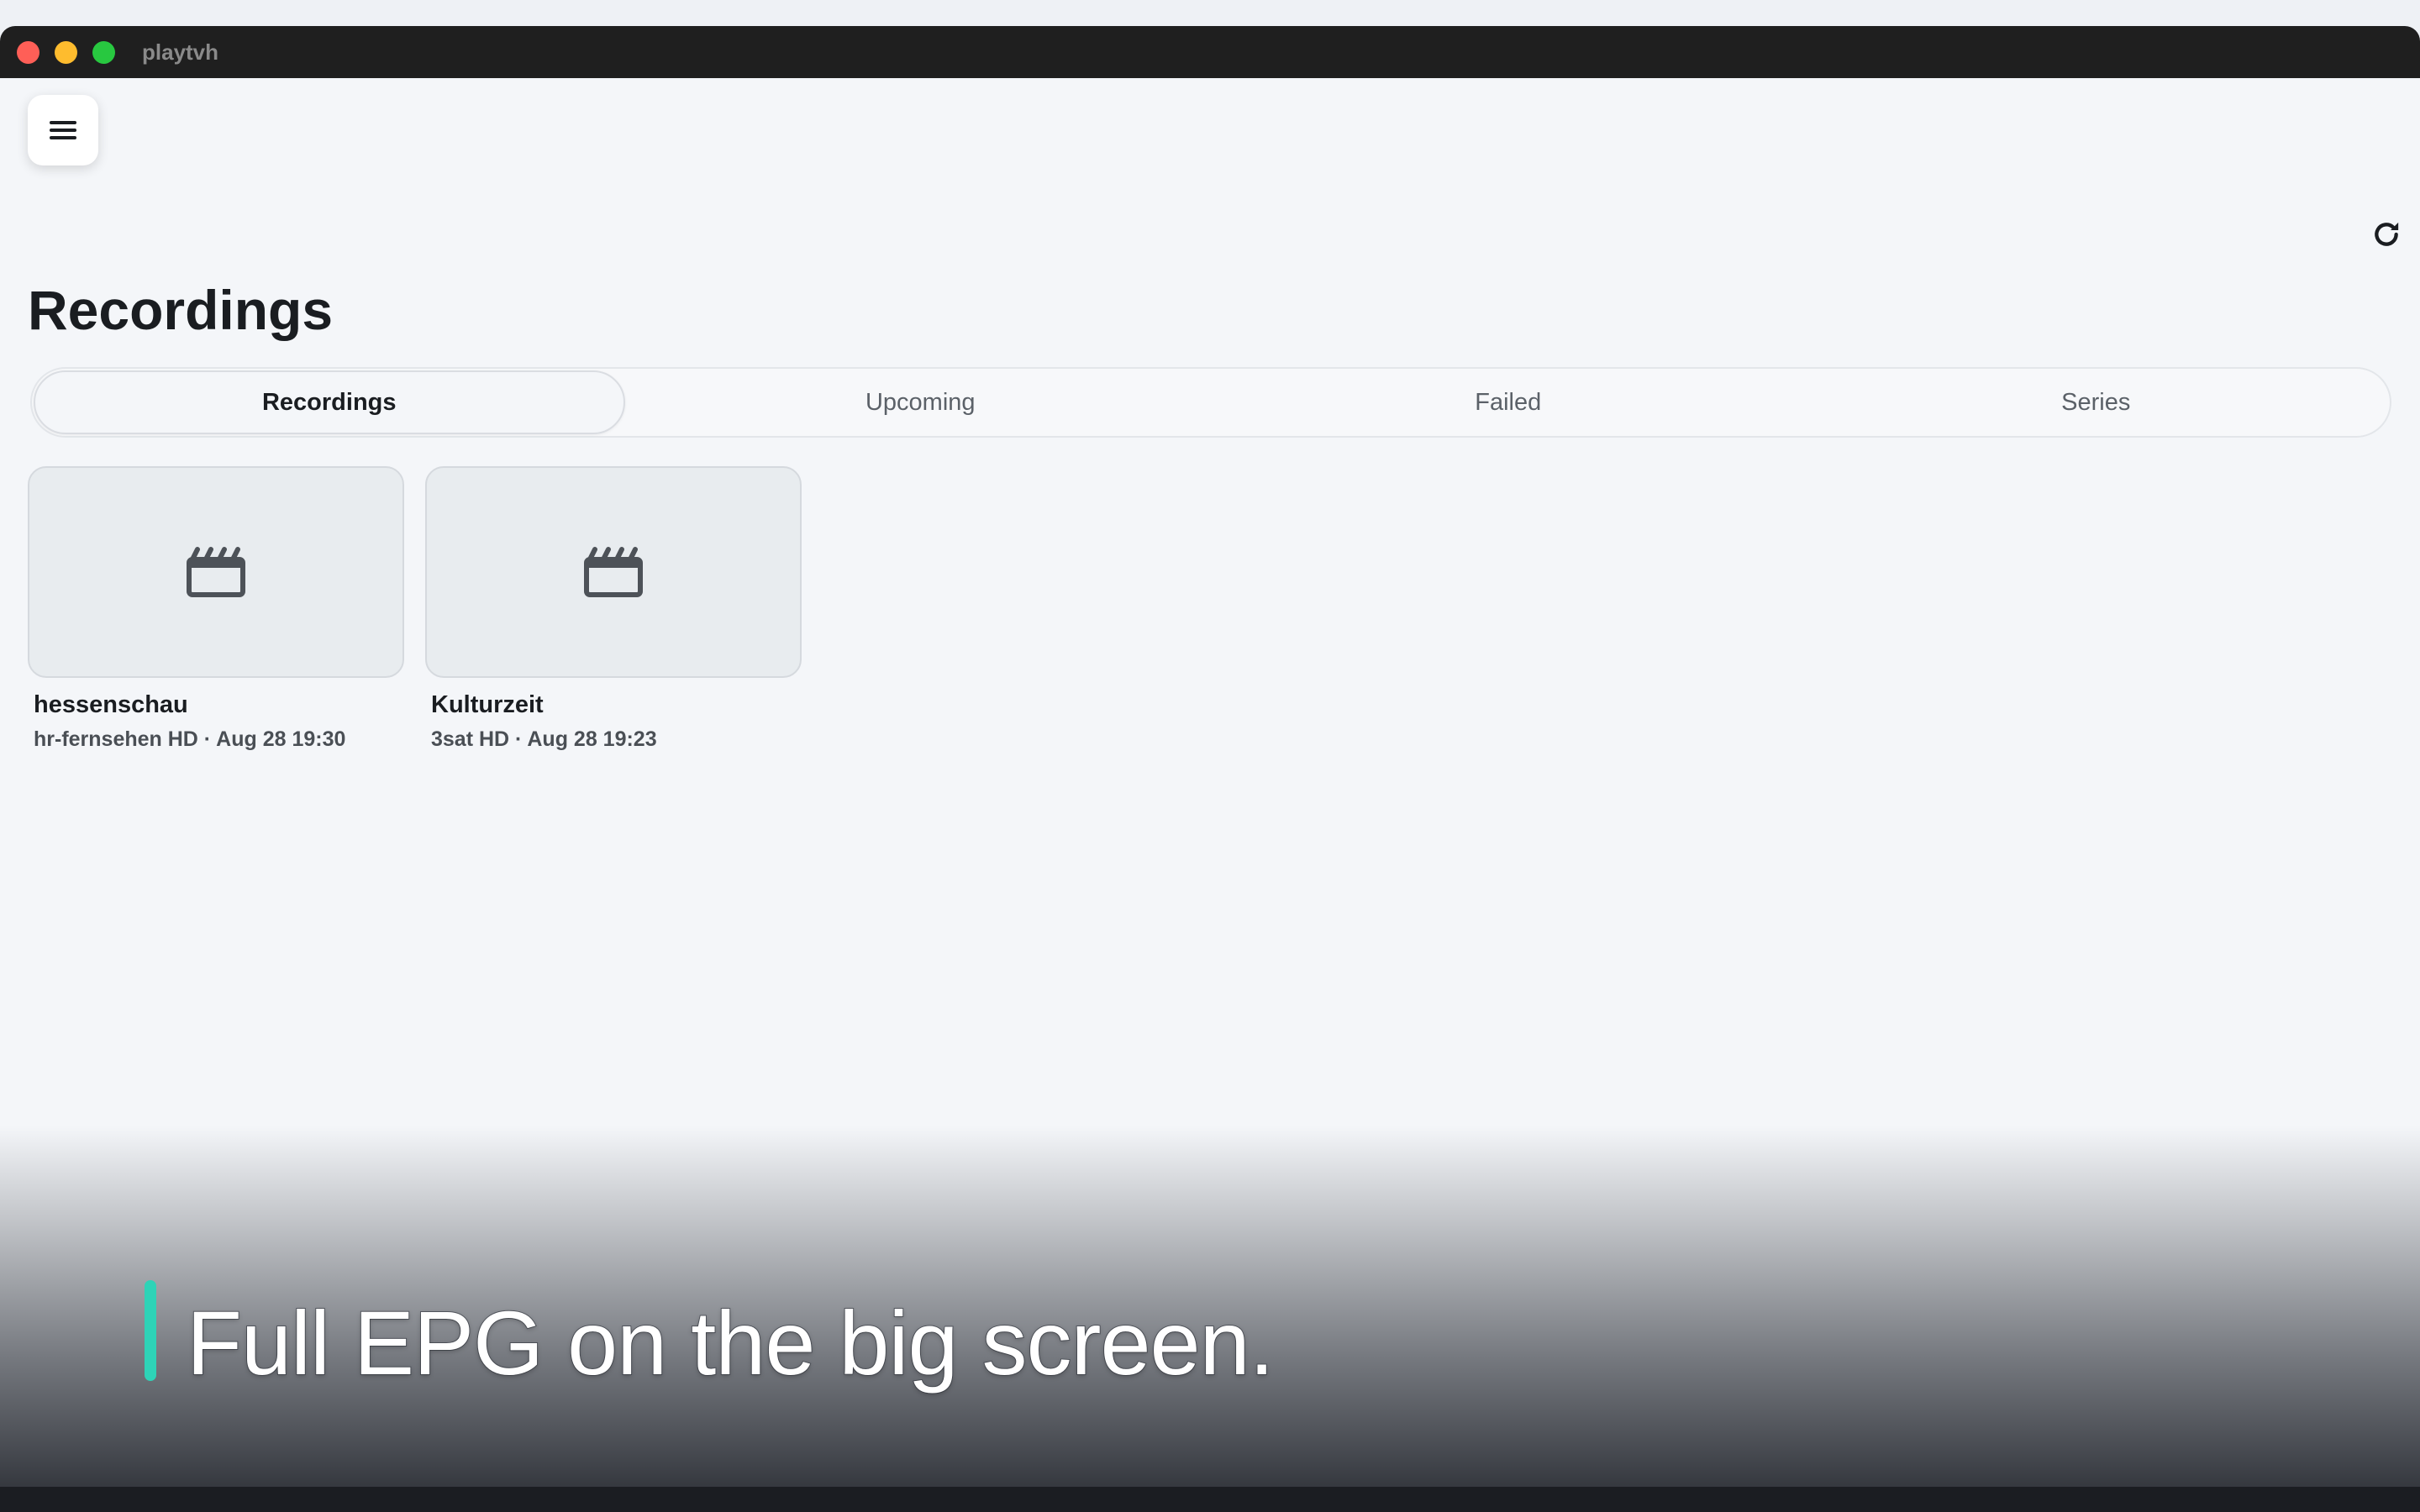 Image resolution: width=2420 pixels, height=1512 pixels. What do you see at coordinates (180, 52) in the screenshot?
I see `app-title: playtvh` at bounding box center [180, 52].